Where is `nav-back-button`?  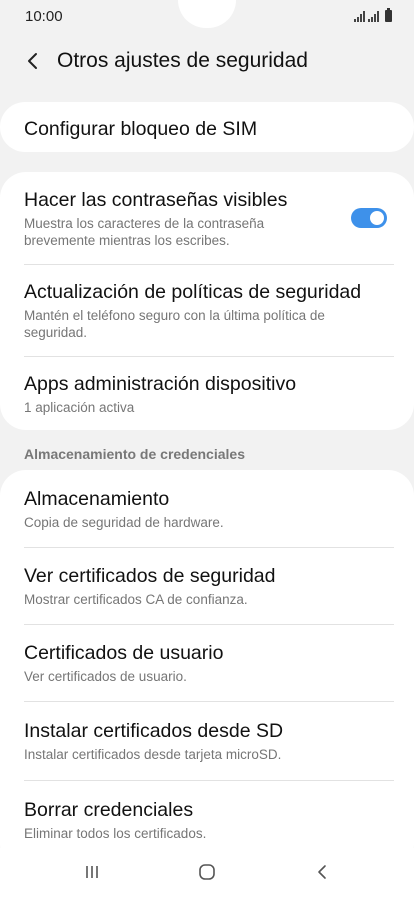 nav-back-button is located at coordinates (322, 872).